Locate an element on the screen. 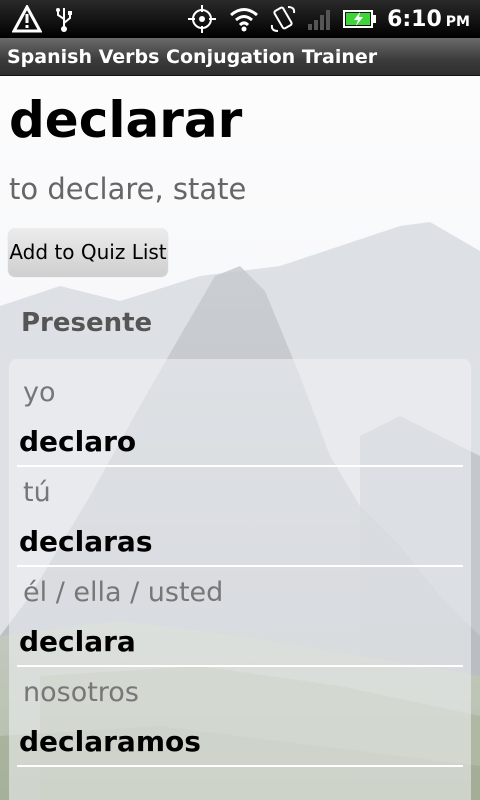  pronoun-label: él / ella / usted is located at coordinates (123, 592).